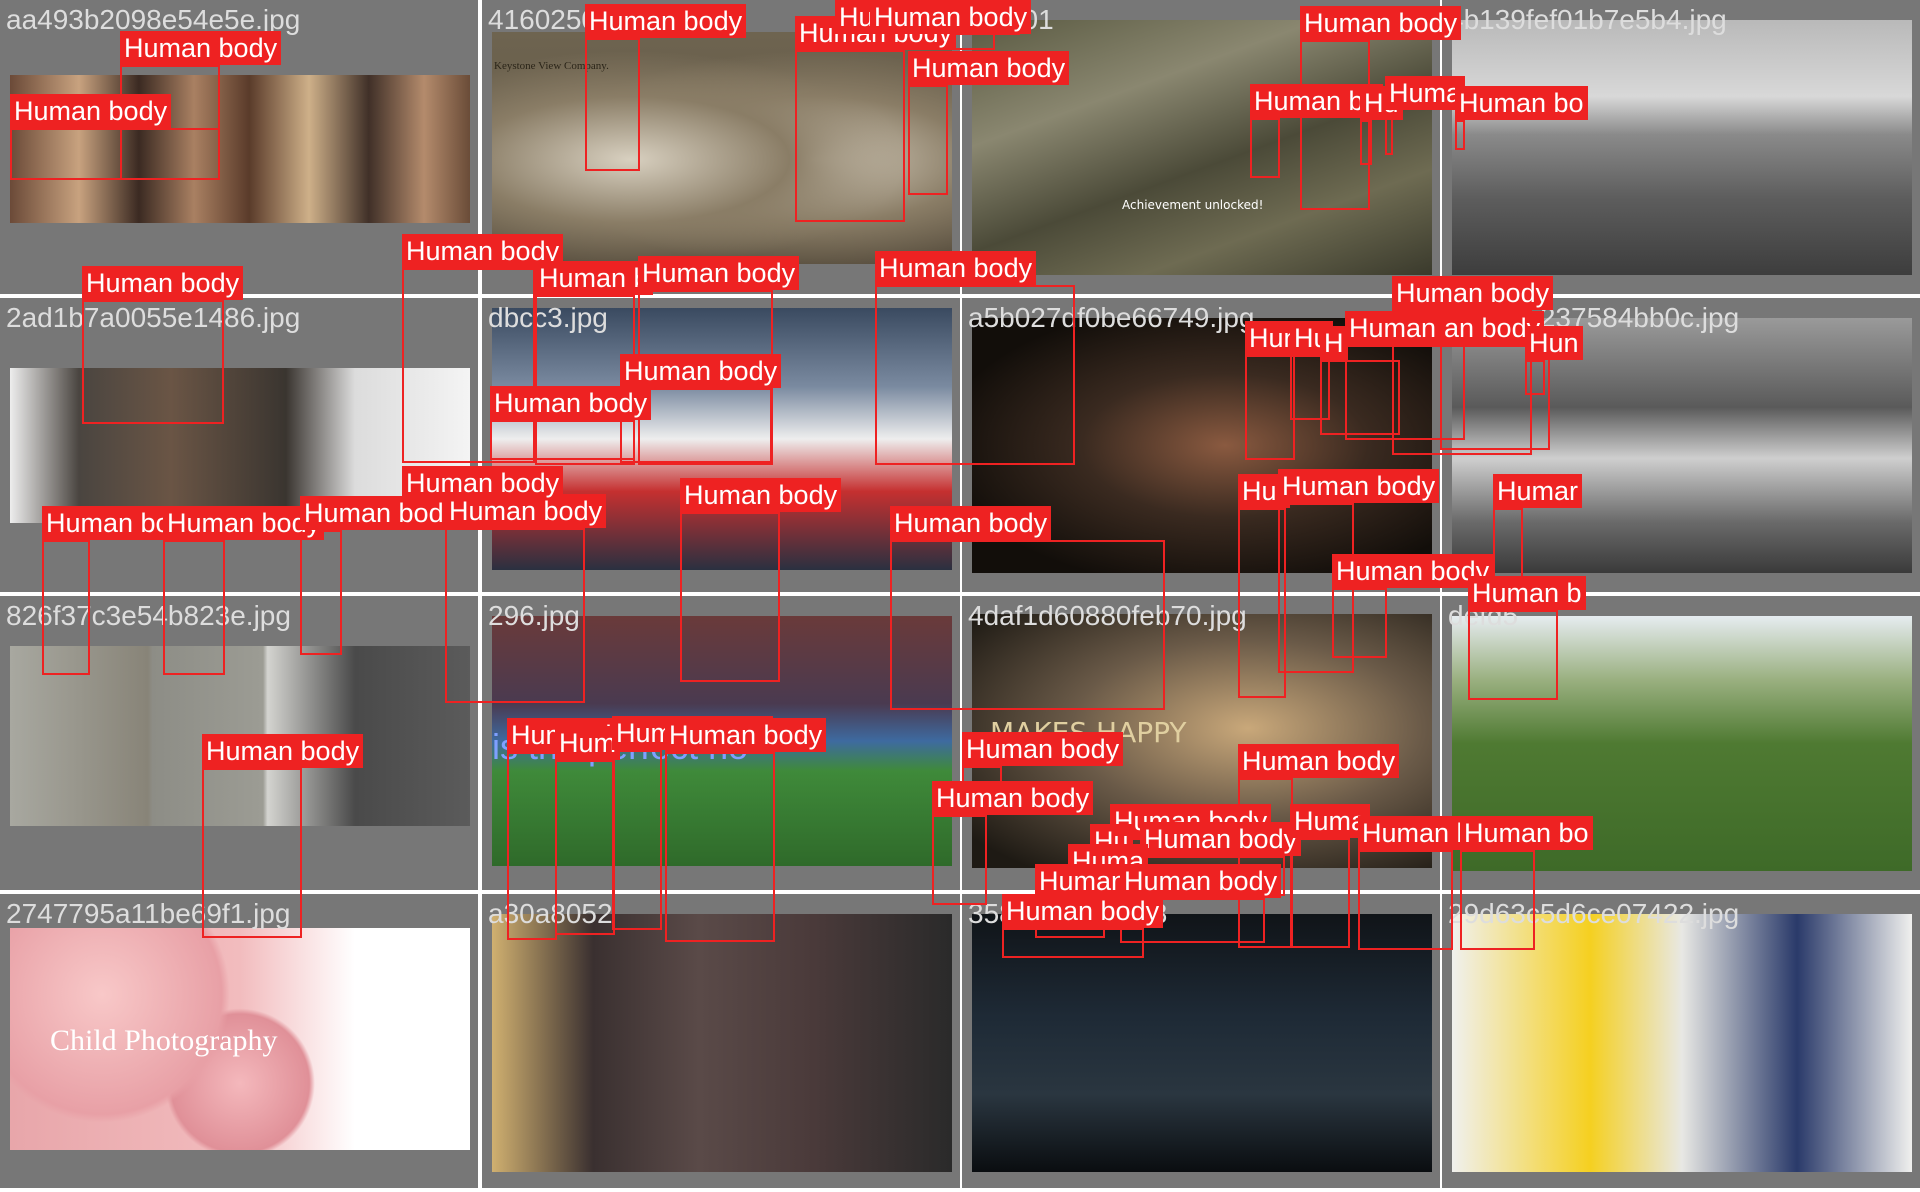 The height and width of the screenshot is (1192, 1920). Describe the element at coordinates (374, 513) in the screenshot. I see `detection-label: Human bod` at that location.